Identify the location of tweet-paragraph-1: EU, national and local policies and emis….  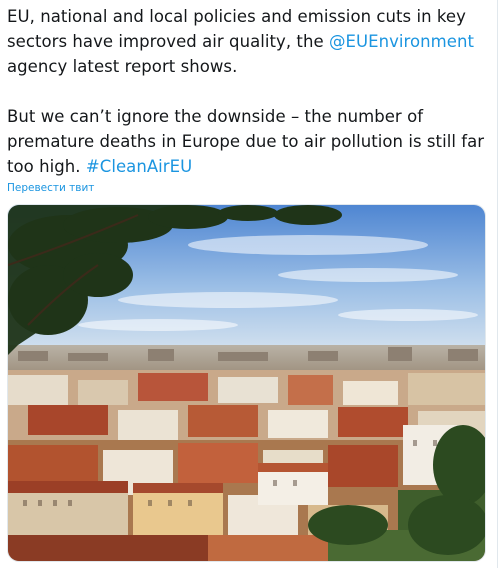
(250, 41).